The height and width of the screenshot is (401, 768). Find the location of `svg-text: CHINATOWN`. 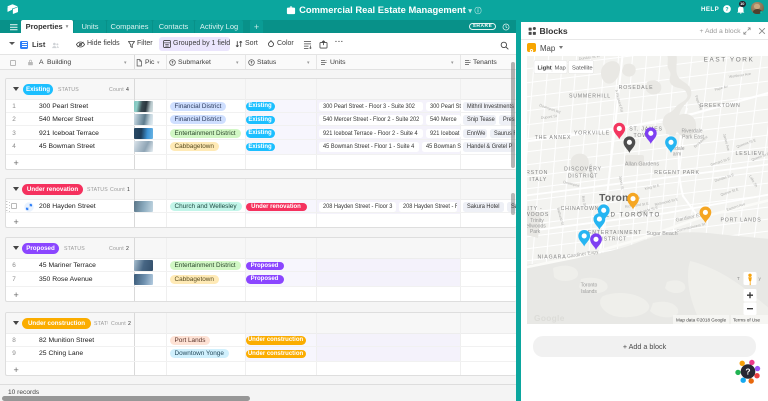

svg-text: CHINATOWN is located at coordinates (580, 209).